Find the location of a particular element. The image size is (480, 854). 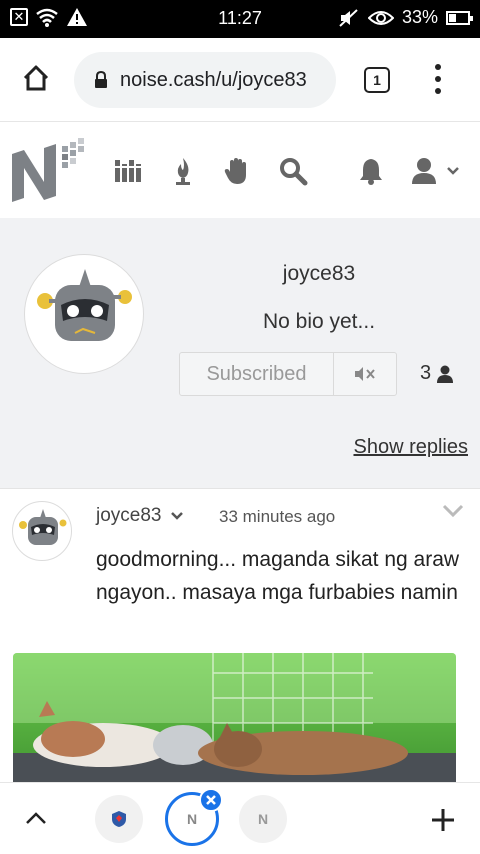

tab-switcher-bar: N N is located at coordinates (240, 818).